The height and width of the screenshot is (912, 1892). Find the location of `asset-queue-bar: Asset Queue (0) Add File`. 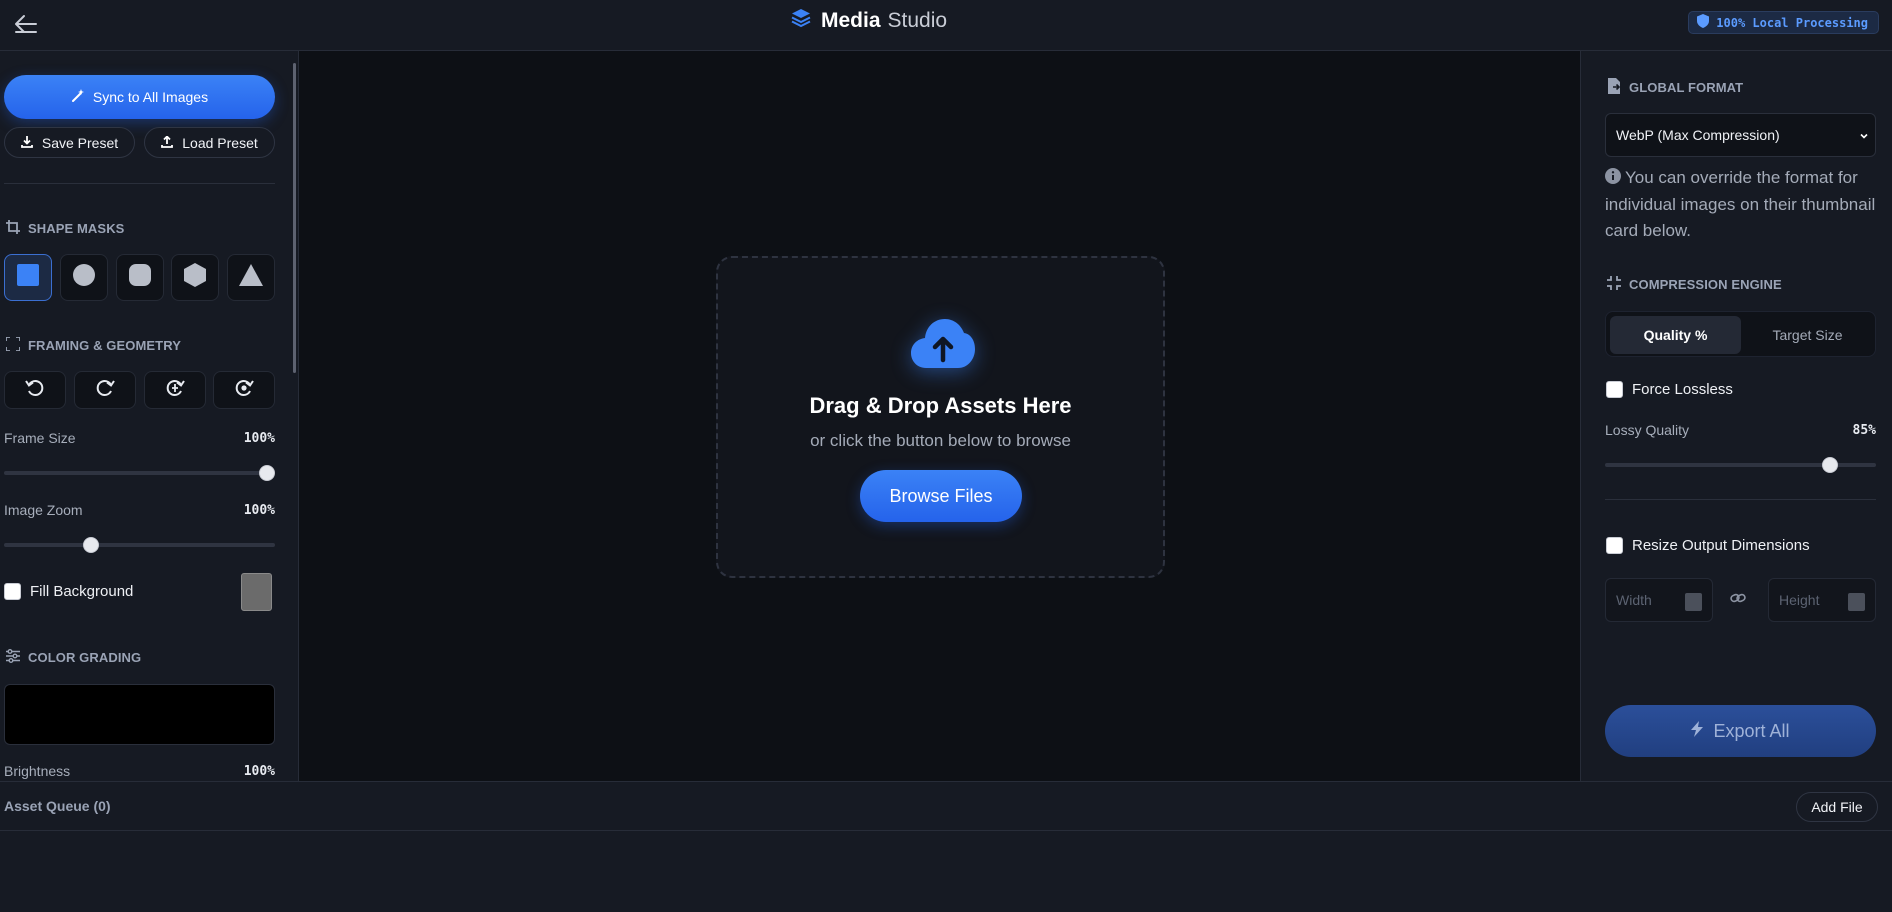

asset-queue-bar: Asset Queue (0) Add File is located at coordinates (946, 806).